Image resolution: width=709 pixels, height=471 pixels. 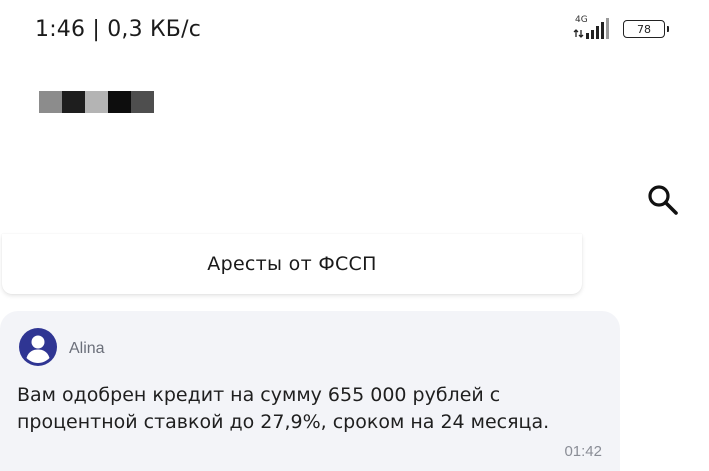 I want to click on signal-icon, so click(x=591, y=28).